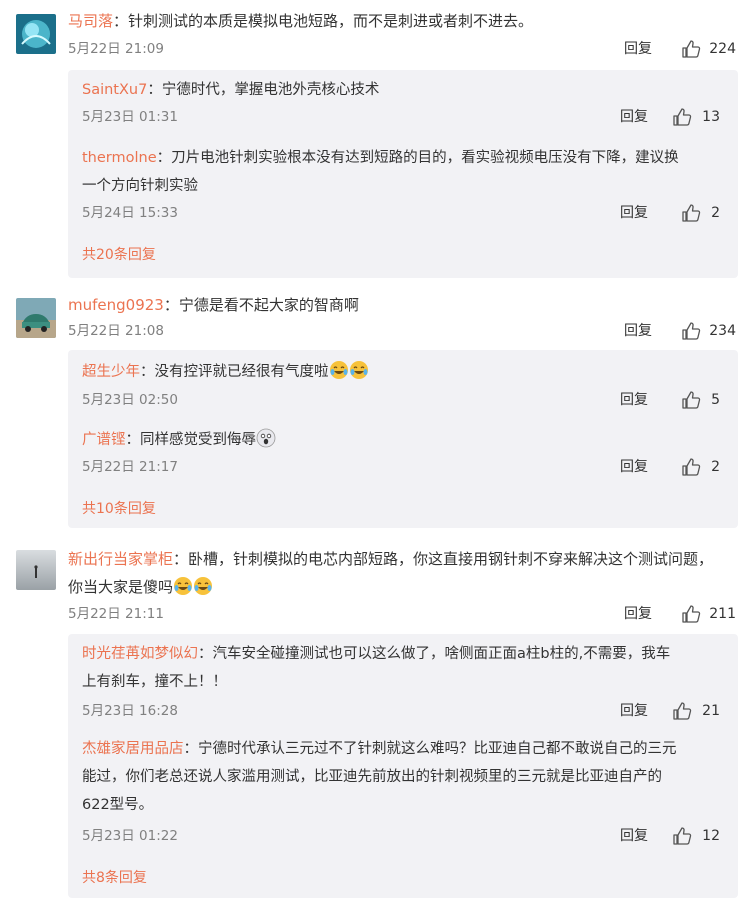 This screenshot has width=750, height=904. Describe the element at coordinates (130, 213) in the screenshot. I see `timestamp: 5月24日 15:33` at that location.